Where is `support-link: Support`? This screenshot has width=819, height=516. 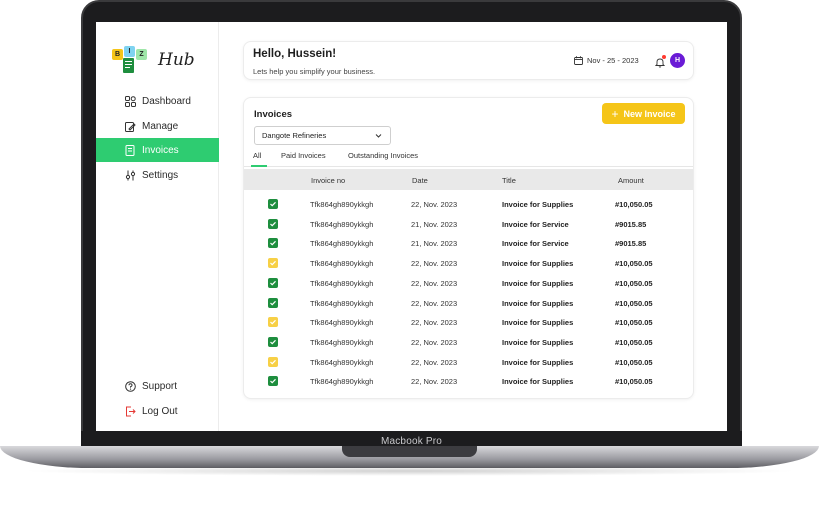
support-link: Support is located at coordinates (157, 386).